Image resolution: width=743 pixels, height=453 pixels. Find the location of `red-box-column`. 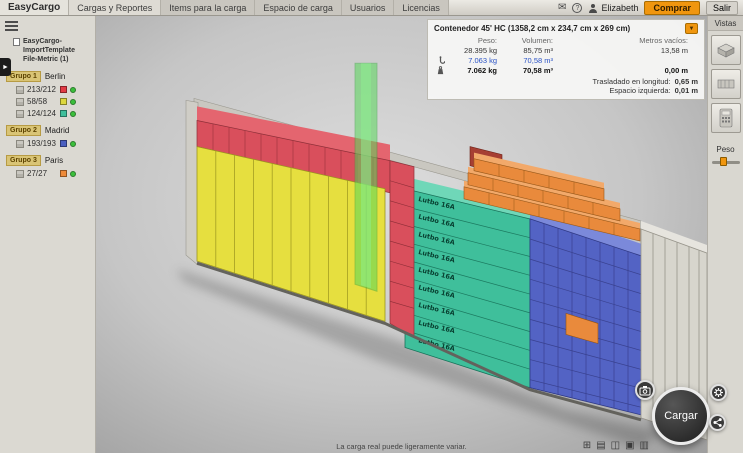

red-box-column is located at coordinates (402, 249).